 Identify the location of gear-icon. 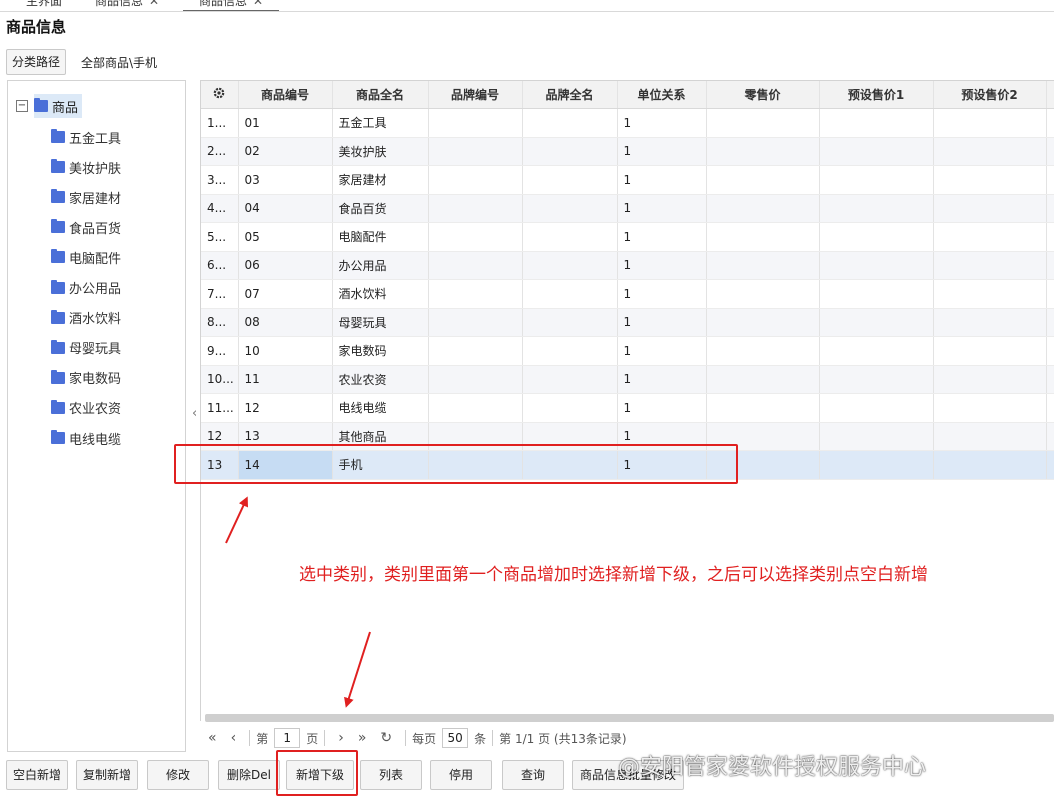
(219, 93).